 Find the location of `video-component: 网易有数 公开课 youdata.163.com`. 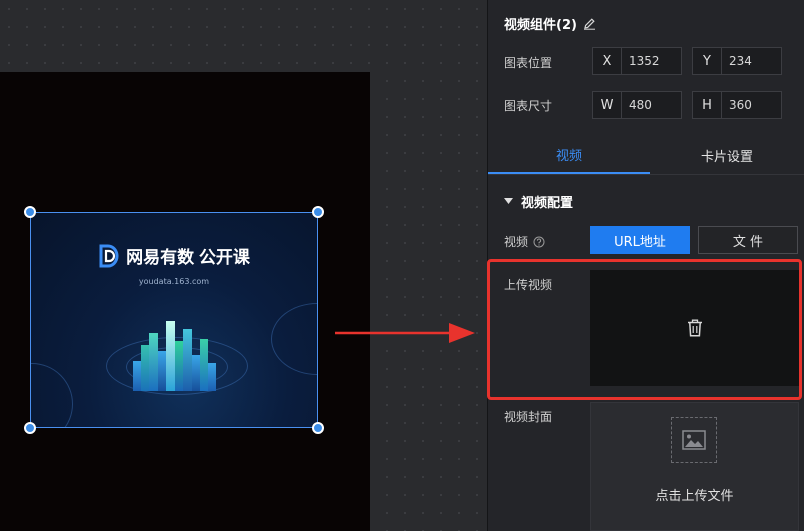

video-component: 网易有数 公开课 youdata.163.com is located at coordinates (174, 320).